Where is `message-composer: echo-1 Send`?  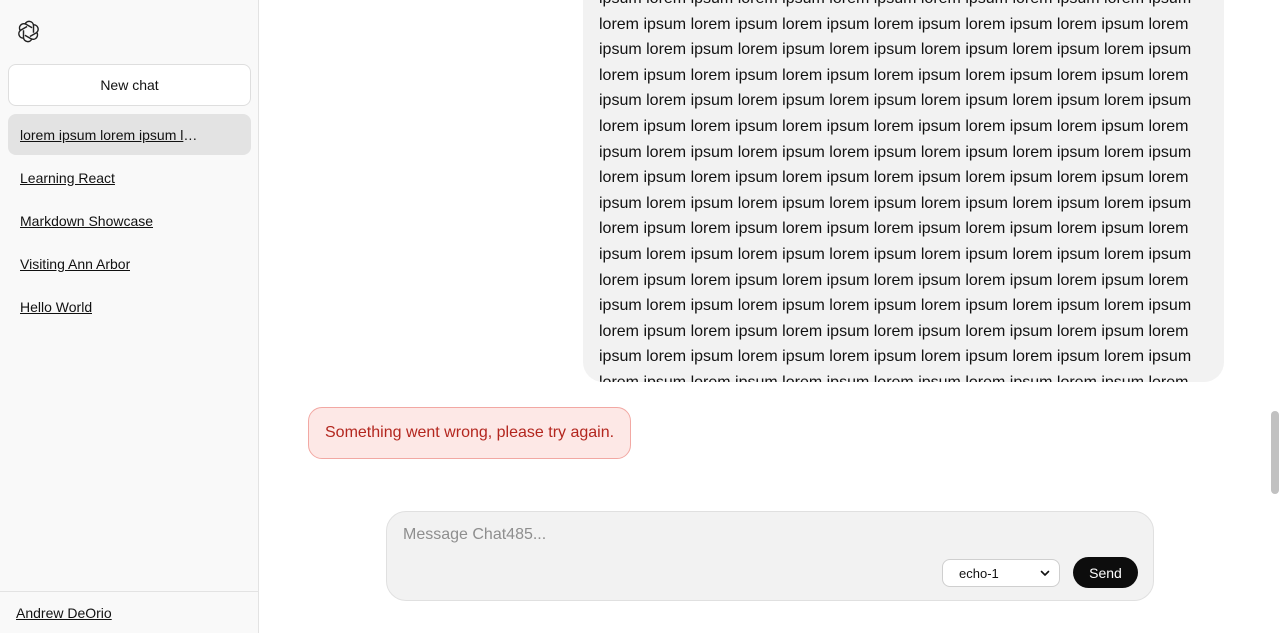
message-composer: echo-1 Send is located at coordinates (770, 556).